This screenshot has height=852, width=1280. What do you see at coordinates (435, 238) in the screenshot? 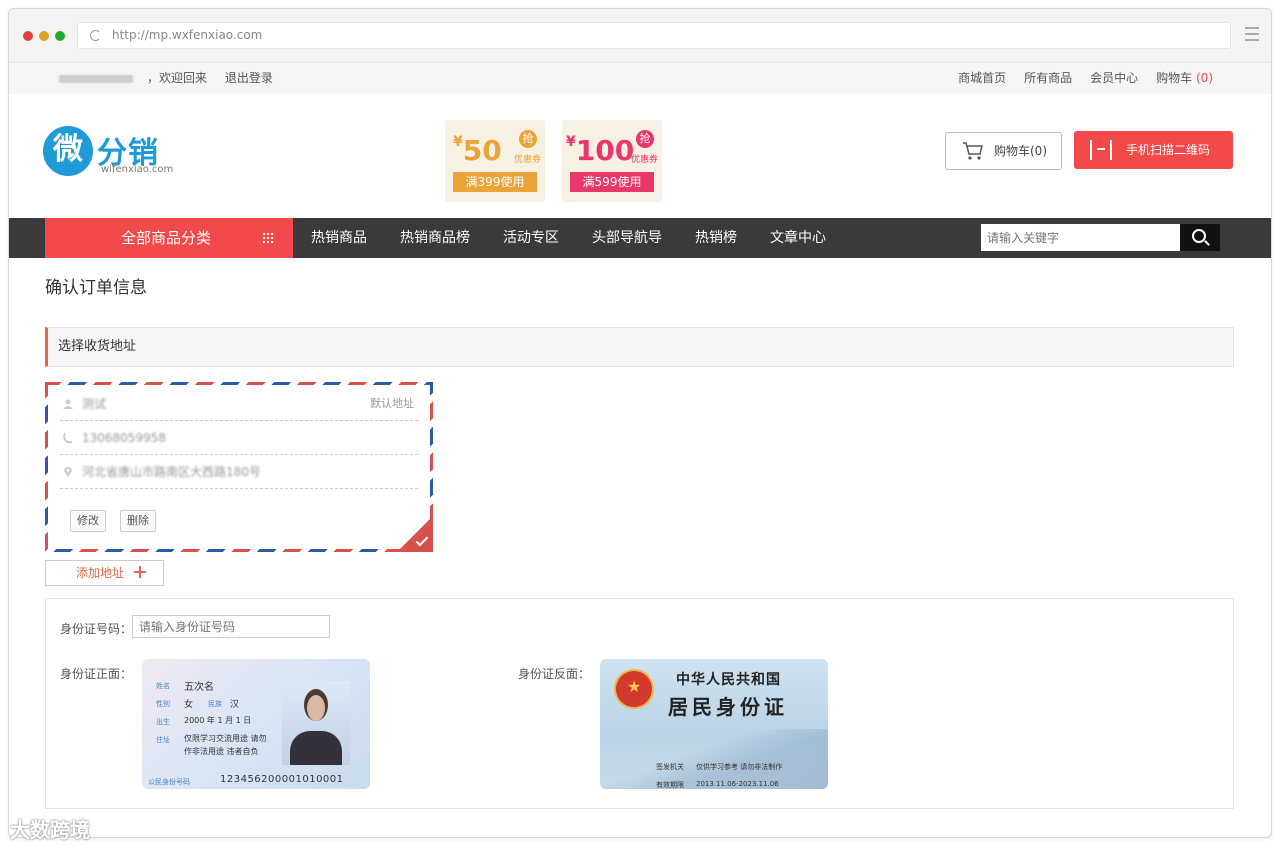
I see `nav-item-hot-ranking: 热销商品榜` at bounding box center [435, 238].